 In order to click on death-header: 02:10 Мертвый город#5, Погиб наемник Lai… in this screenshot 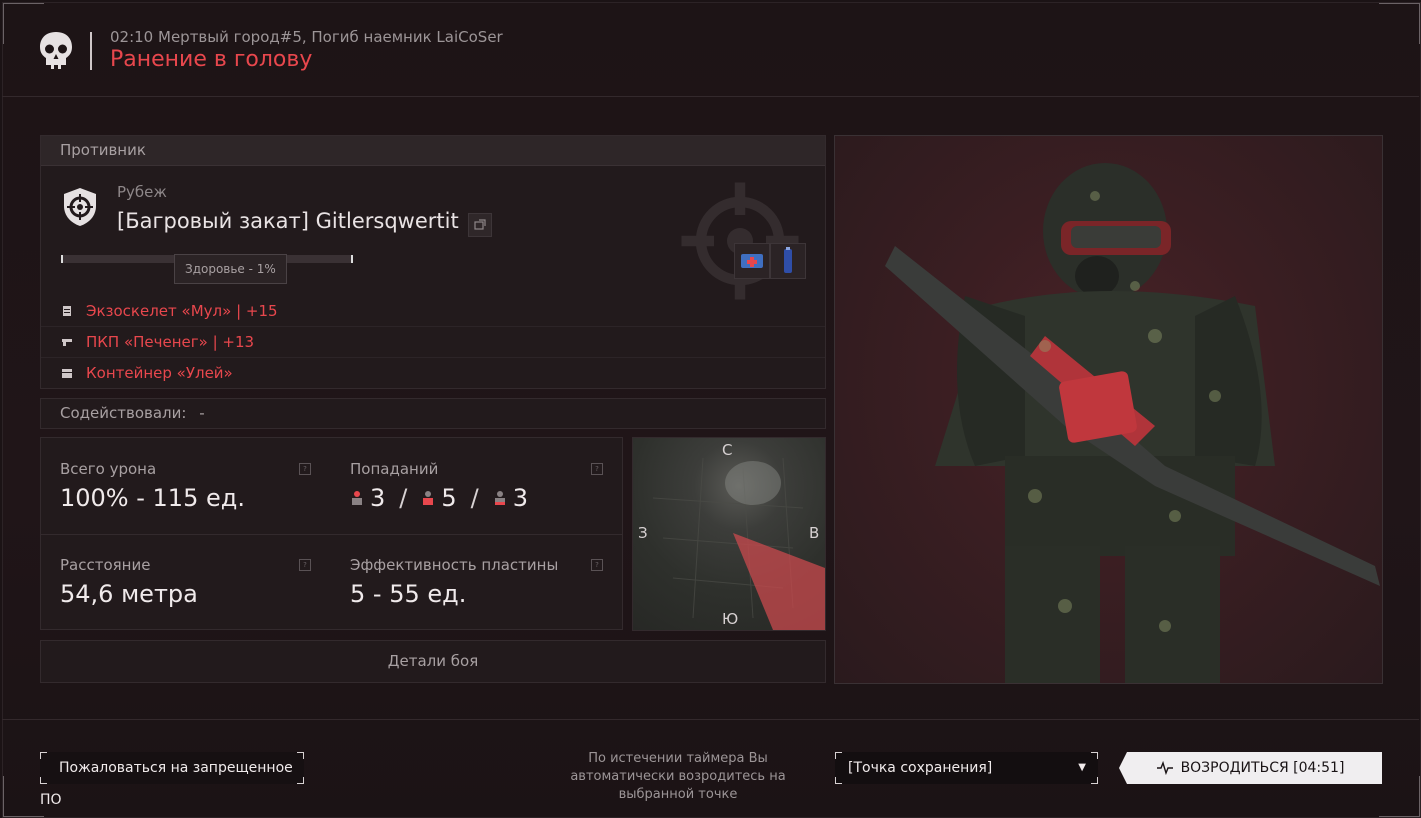, I will do `click(710, 49)`.